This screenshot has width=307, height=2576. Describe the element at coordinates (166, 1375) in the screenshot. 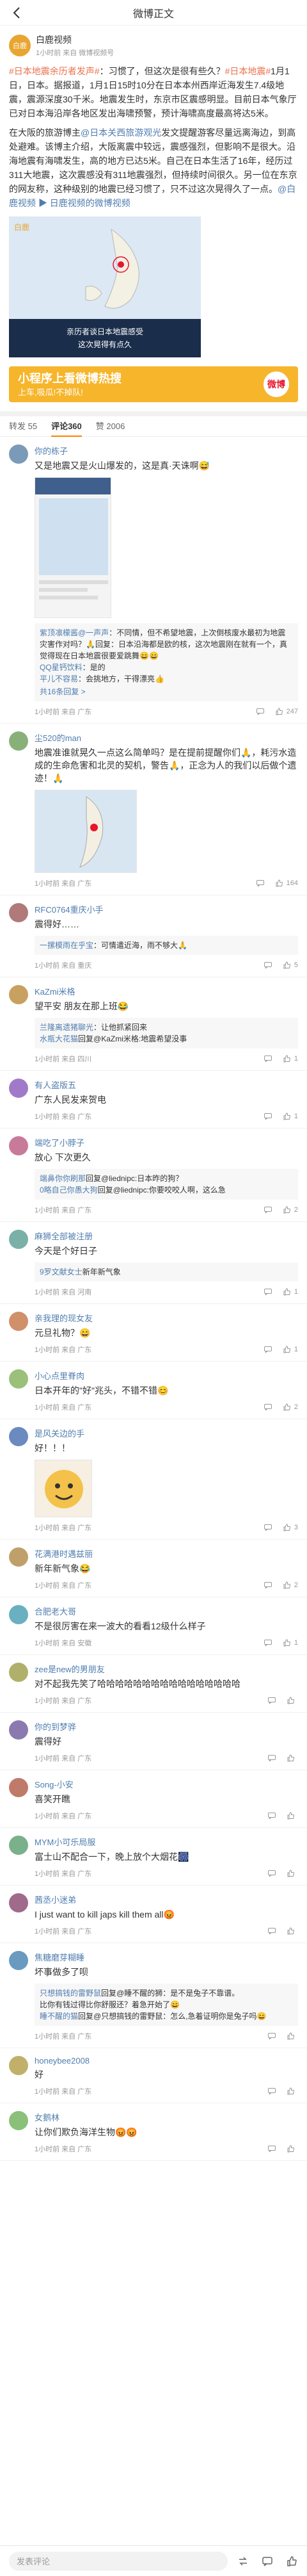

I see `comment-author: 小心点里脊肉` at that location.